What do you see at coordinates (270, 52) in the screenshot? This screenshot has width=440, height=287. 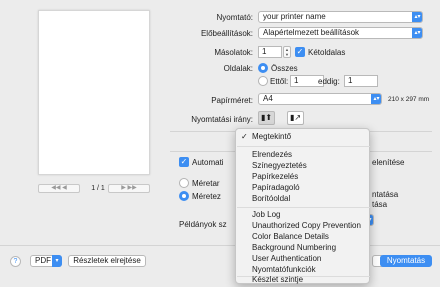 I see `copies-field: 1` at bounding box center [270, 52].